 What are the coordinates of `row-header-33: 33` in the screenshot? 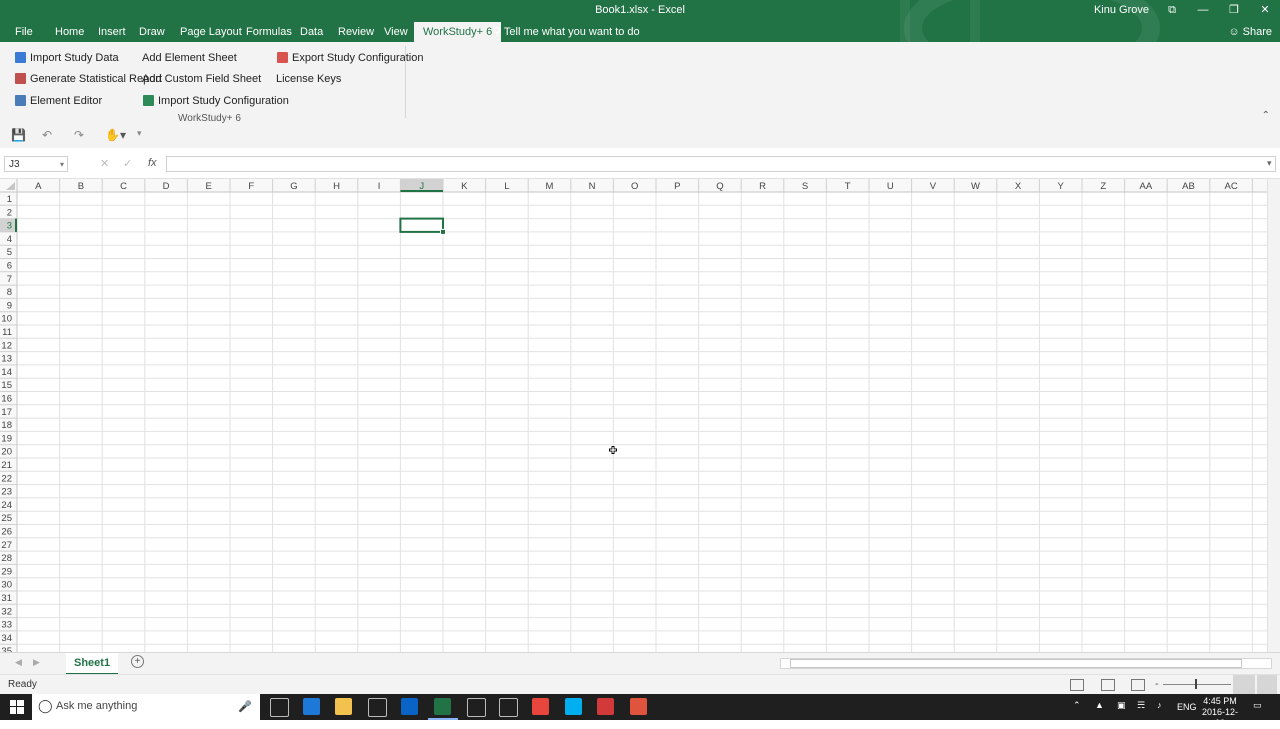 It's located at (6, 625).